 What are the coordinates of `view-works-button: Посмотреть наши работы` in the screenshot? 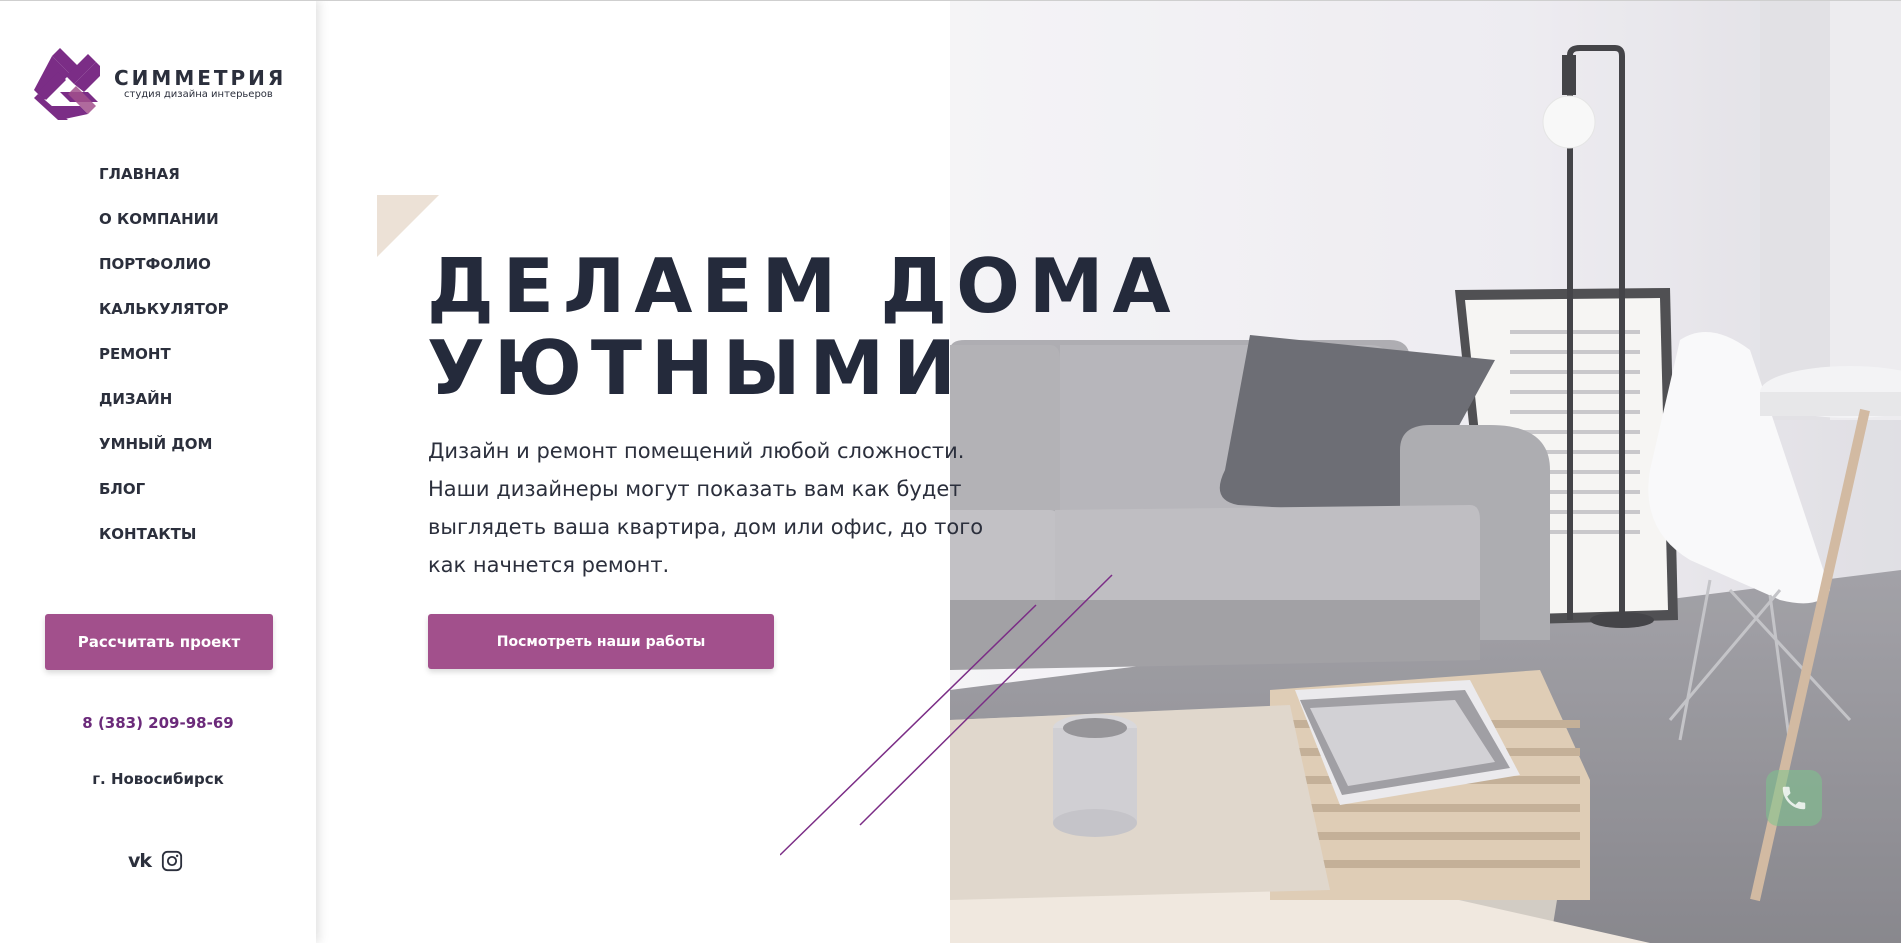 It's located at (601, 641).